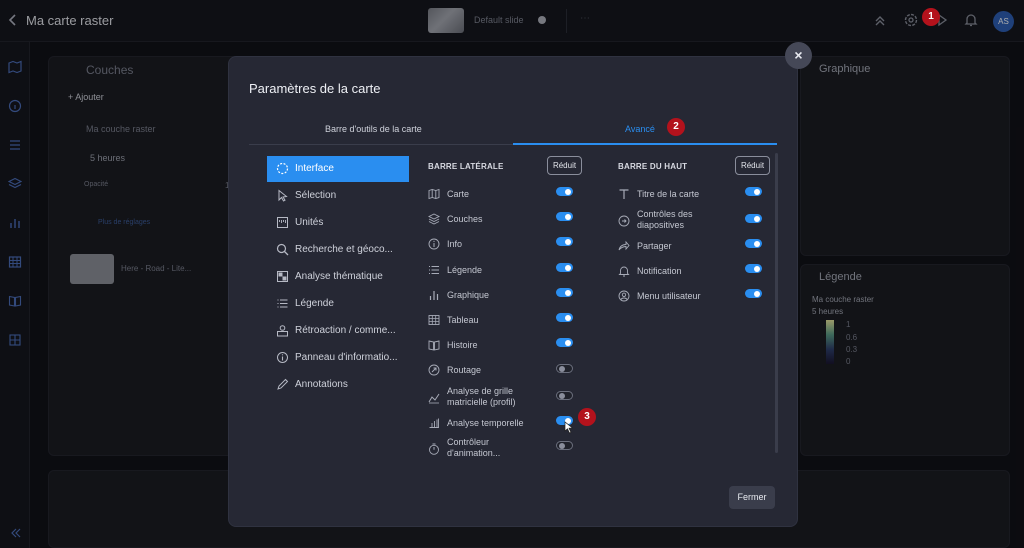 This screenshot has width=1024, height=548. I want to click on option-analyse-temporelle: Analyse temporelle, so click(503, 425).